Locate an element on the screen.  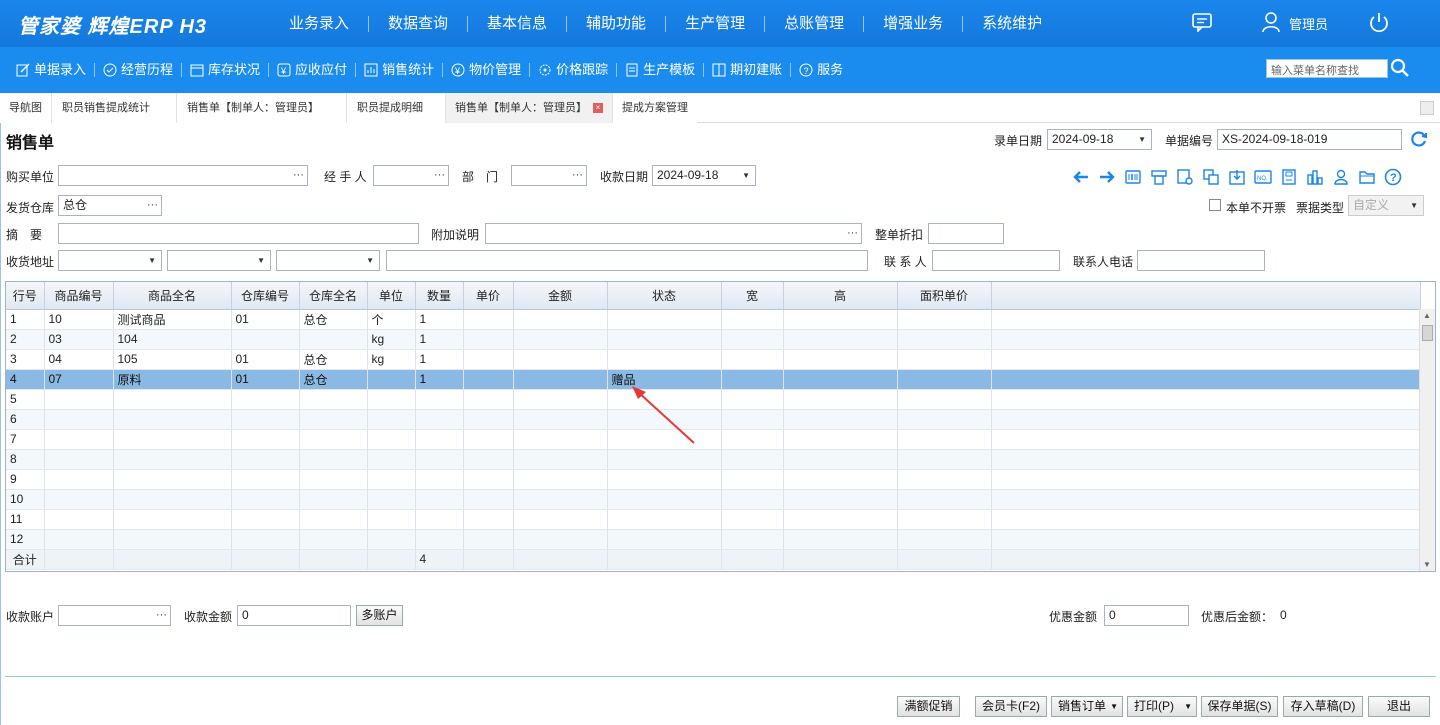
address-district-select: ▼ is located at coordinates (328, 260).